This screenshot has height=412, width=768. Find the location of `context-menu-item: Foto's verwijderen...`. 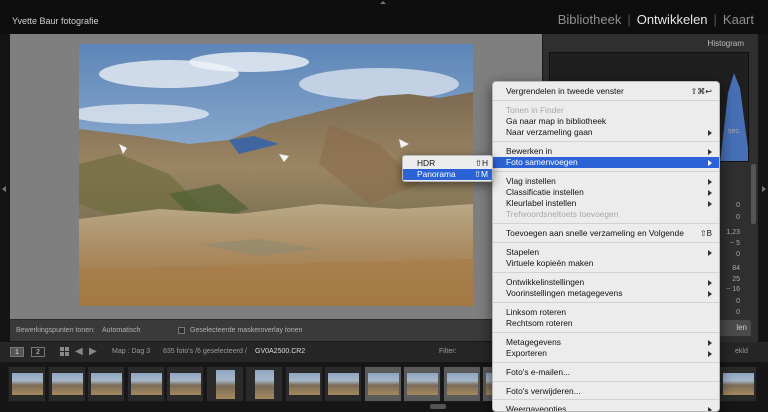

context-menu-item: Foto's verwijderen... is located at coordinates (606, 391).